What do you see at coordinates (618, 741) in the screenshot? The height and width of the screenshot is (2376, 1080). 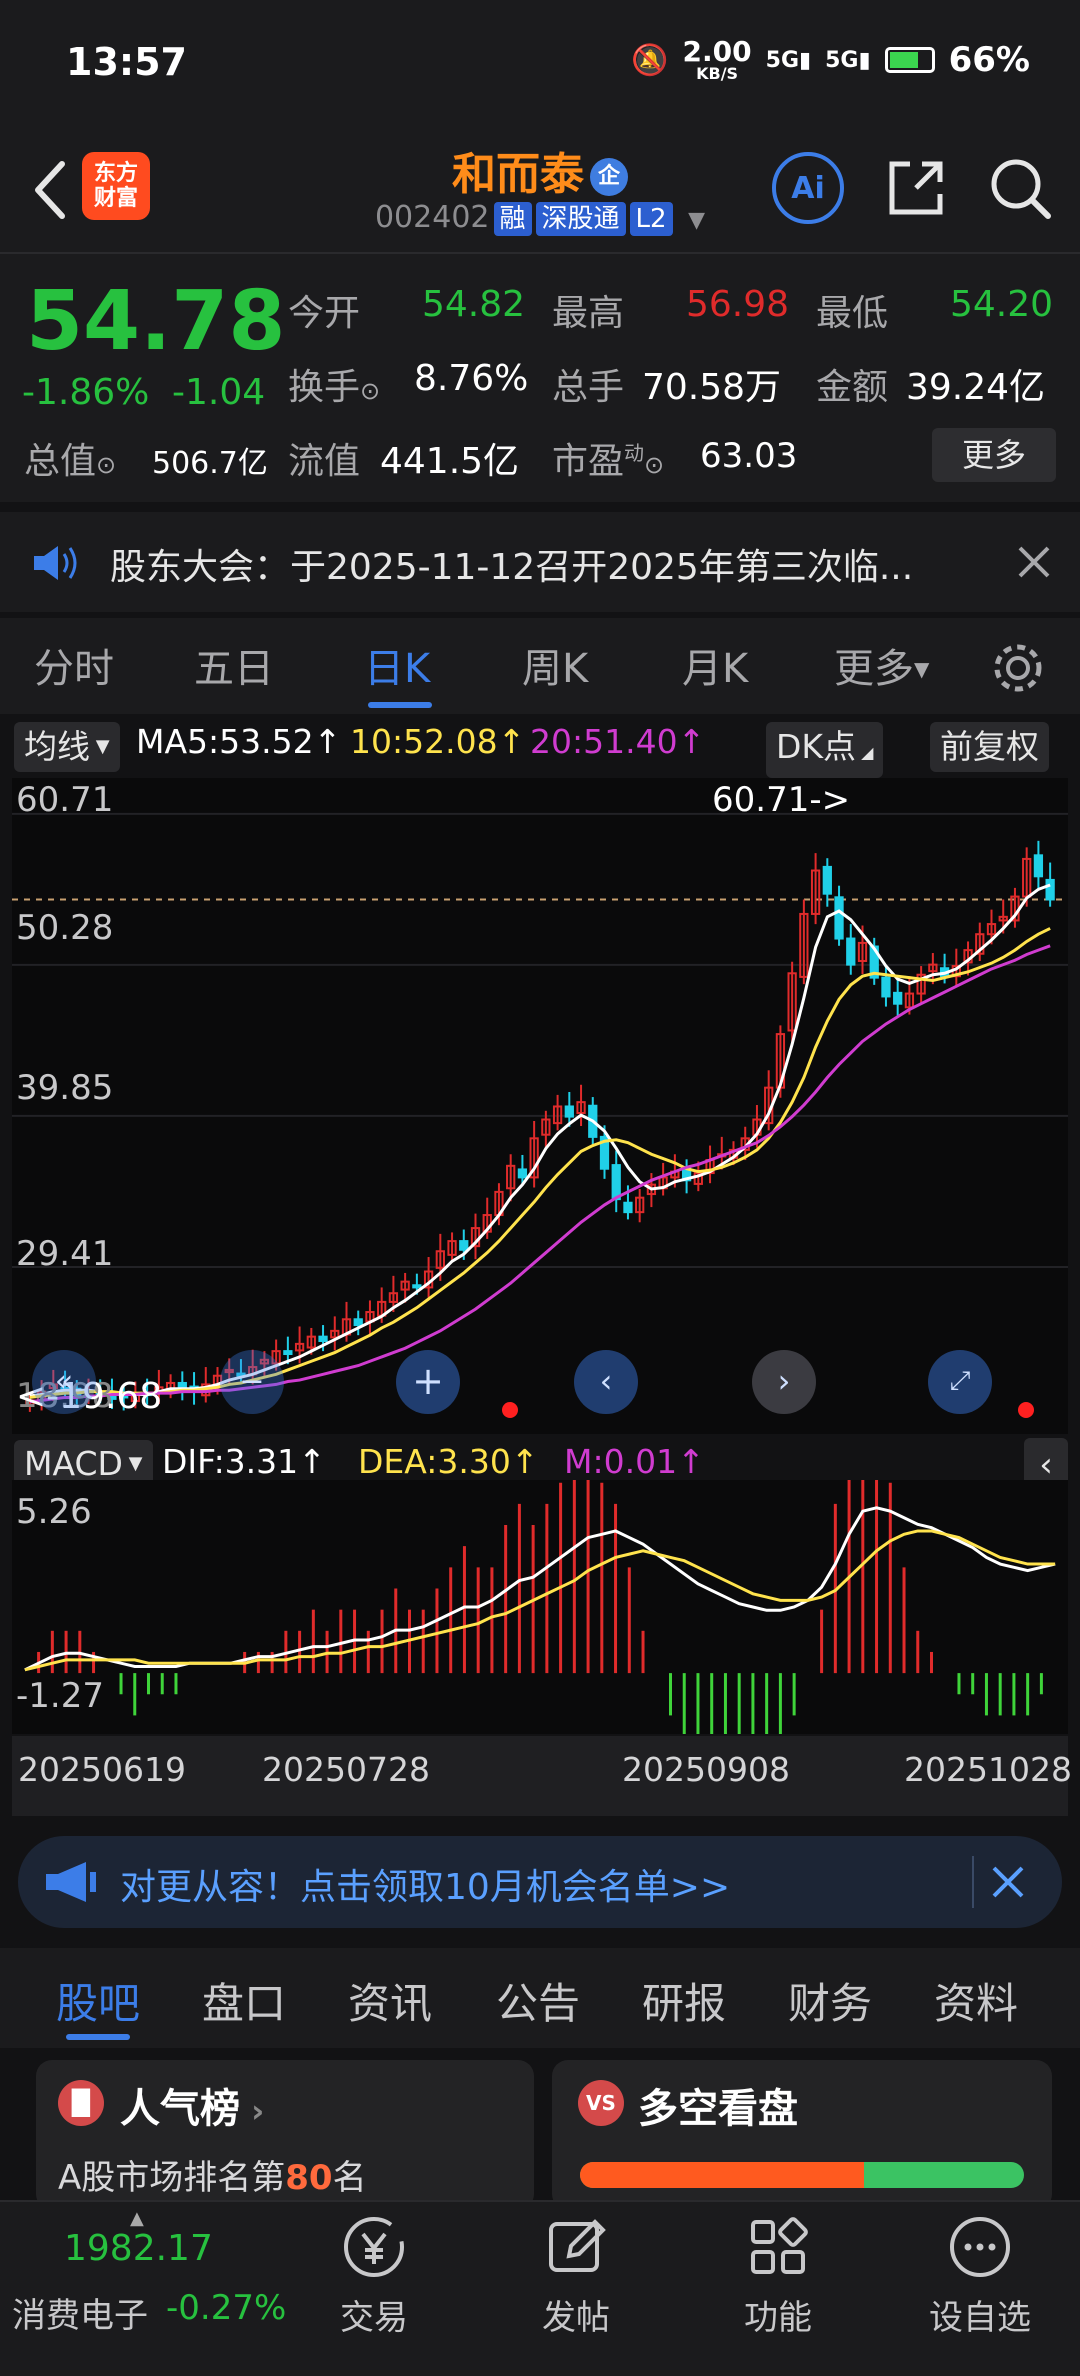 I see `ma20-value: 20:51.40↑` at bounding box center [618, 741].